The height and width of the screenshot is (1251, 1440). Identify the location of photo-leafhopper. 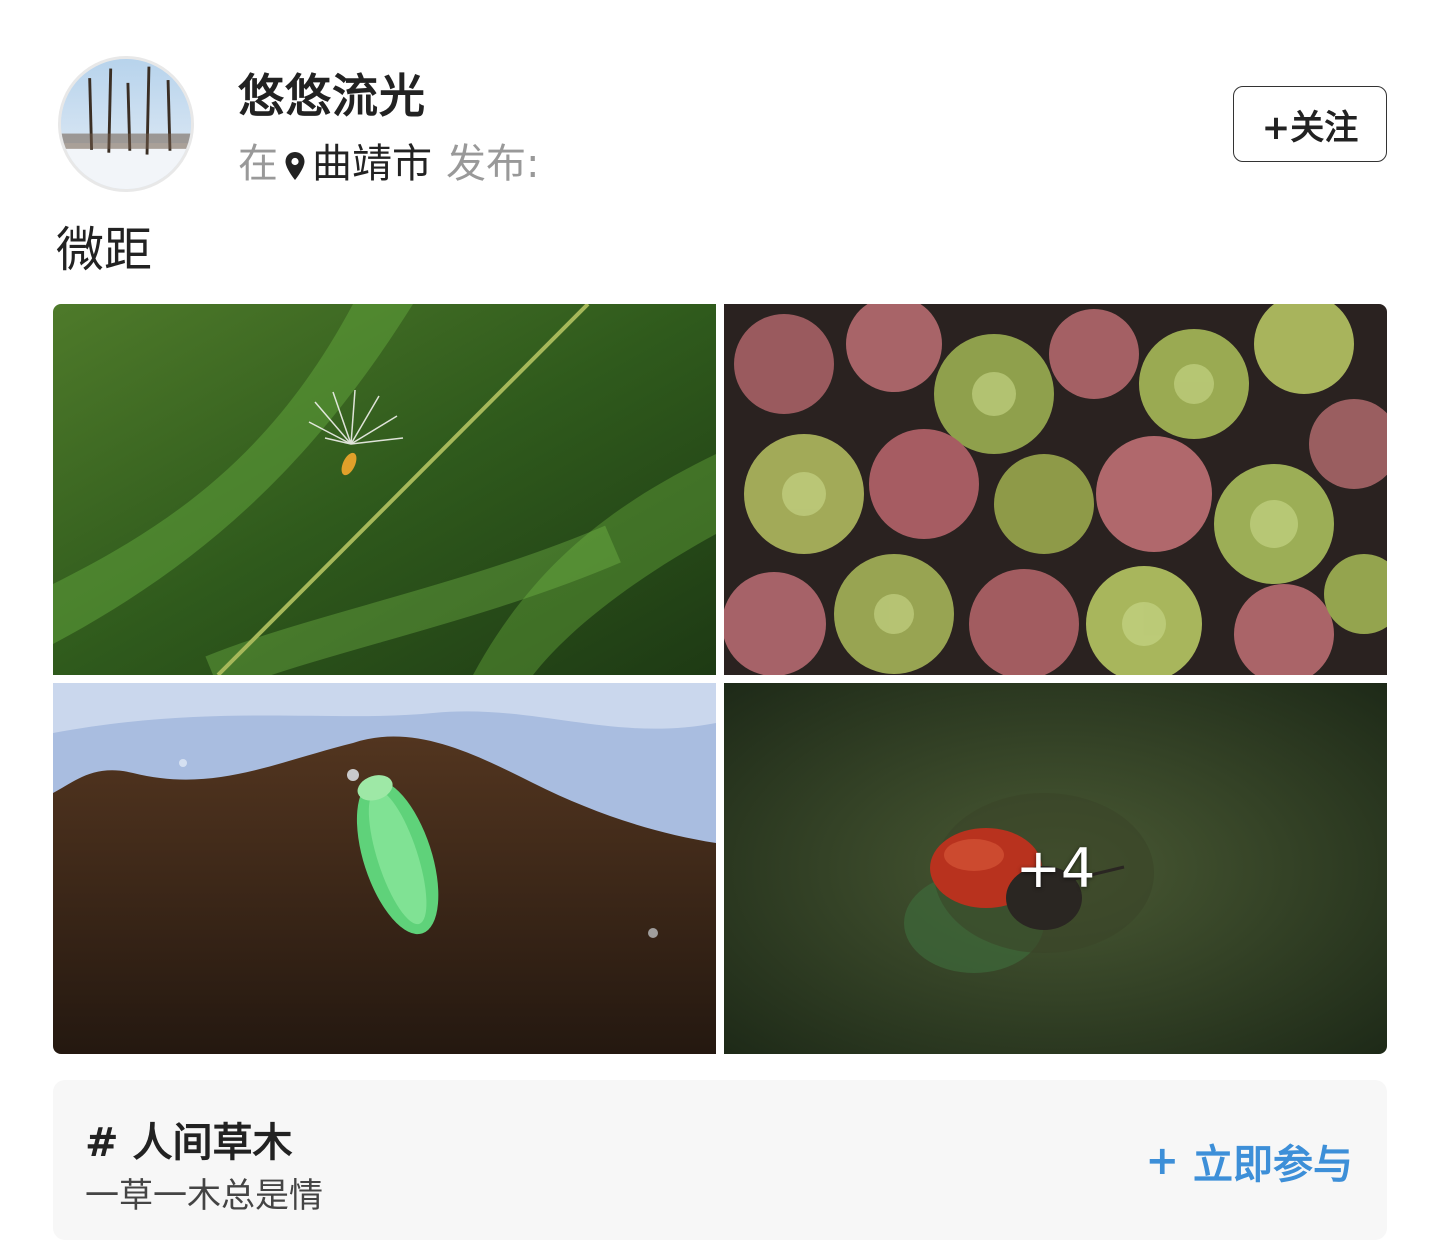
(384, 868).